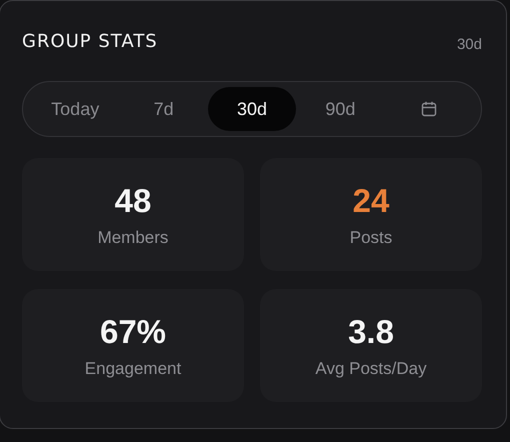 The width and height of the screenshot is (510, 442). I want to click on stat-label: Engagement, so click(133, 368).